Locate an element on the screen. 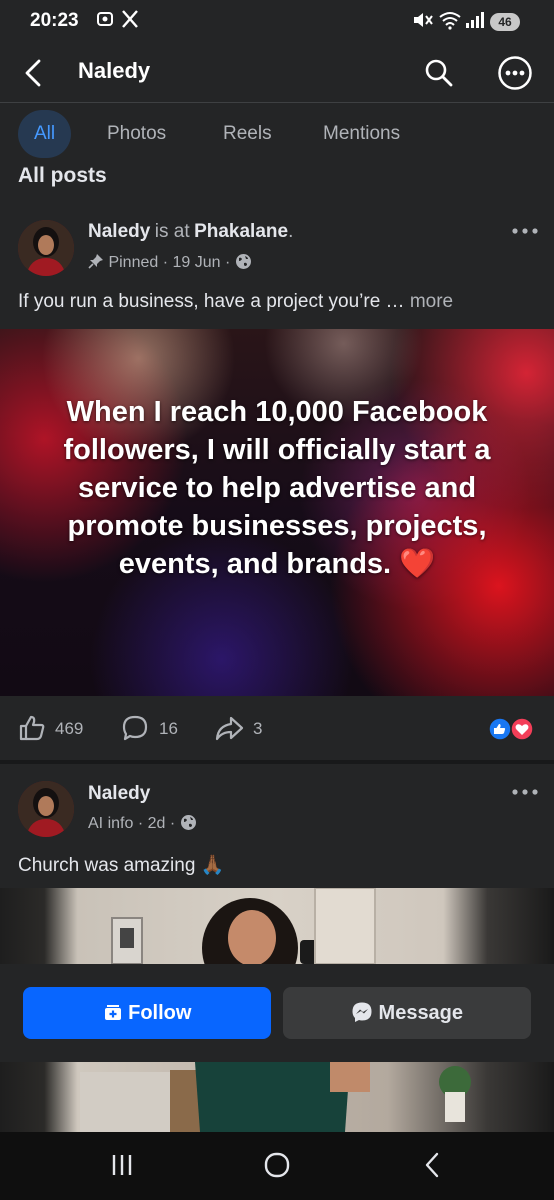 Image resolution: width=554 pixels, height=1200 pixels. signal-icon is located at coordinates (475, 22).